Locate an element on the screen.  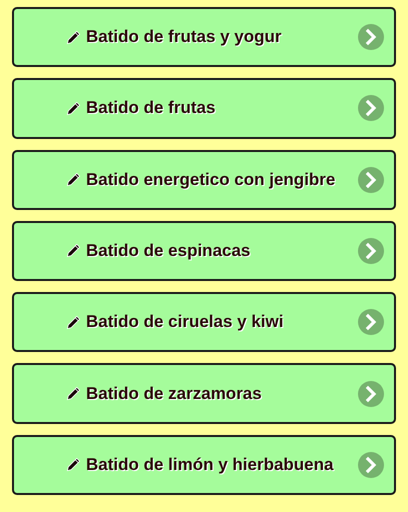
recipe-button: Batido de espinacas is located at coordinates (204, 251).